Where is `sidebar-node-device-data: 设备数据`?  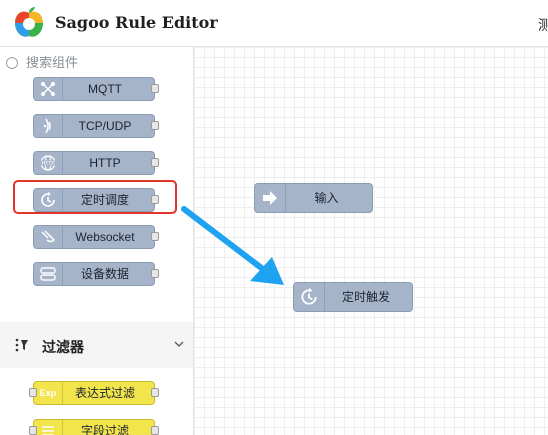
sidebar-node-device-data: 设备数据 is located at coordinates (96, 274).